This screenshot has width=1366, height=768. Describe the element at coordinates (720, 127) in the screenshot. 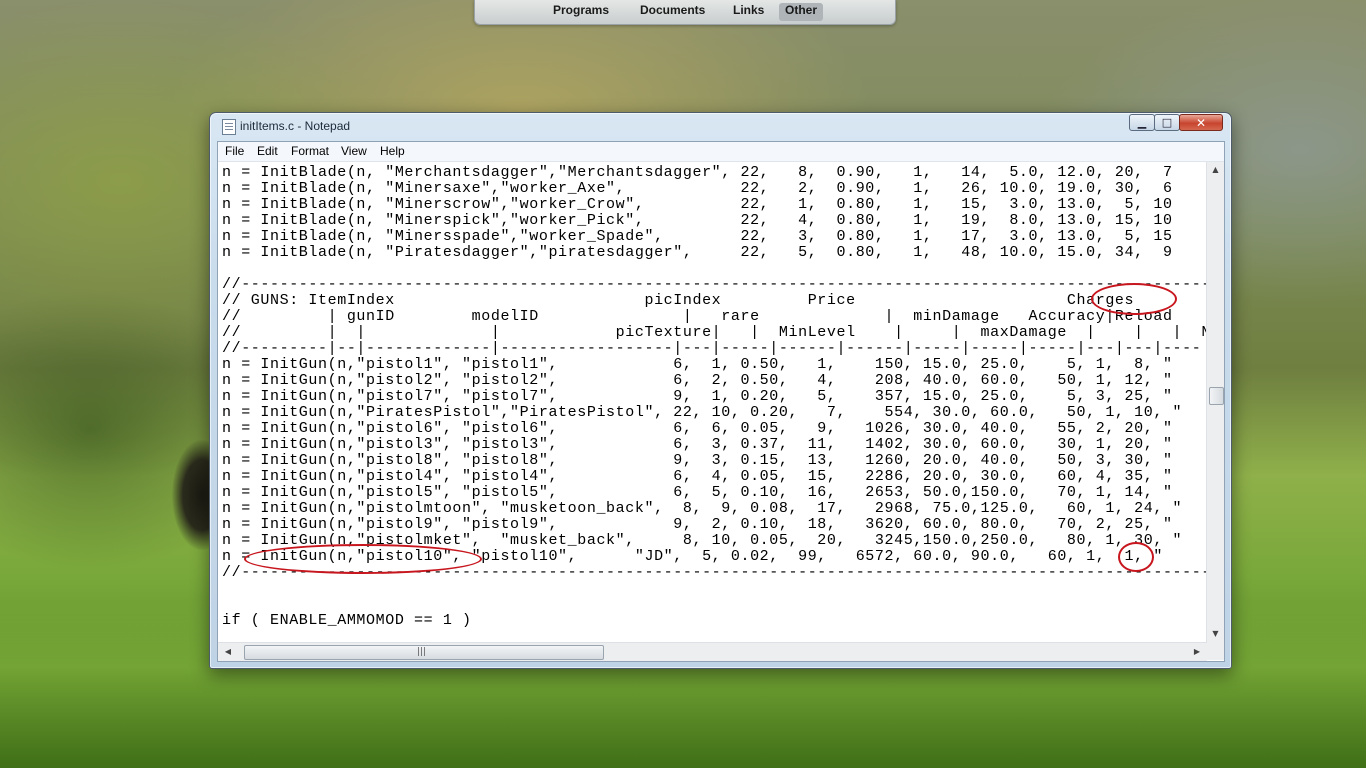

I see `title-bar: initItems.c - Notepad ▁ □ ✕` at that location.